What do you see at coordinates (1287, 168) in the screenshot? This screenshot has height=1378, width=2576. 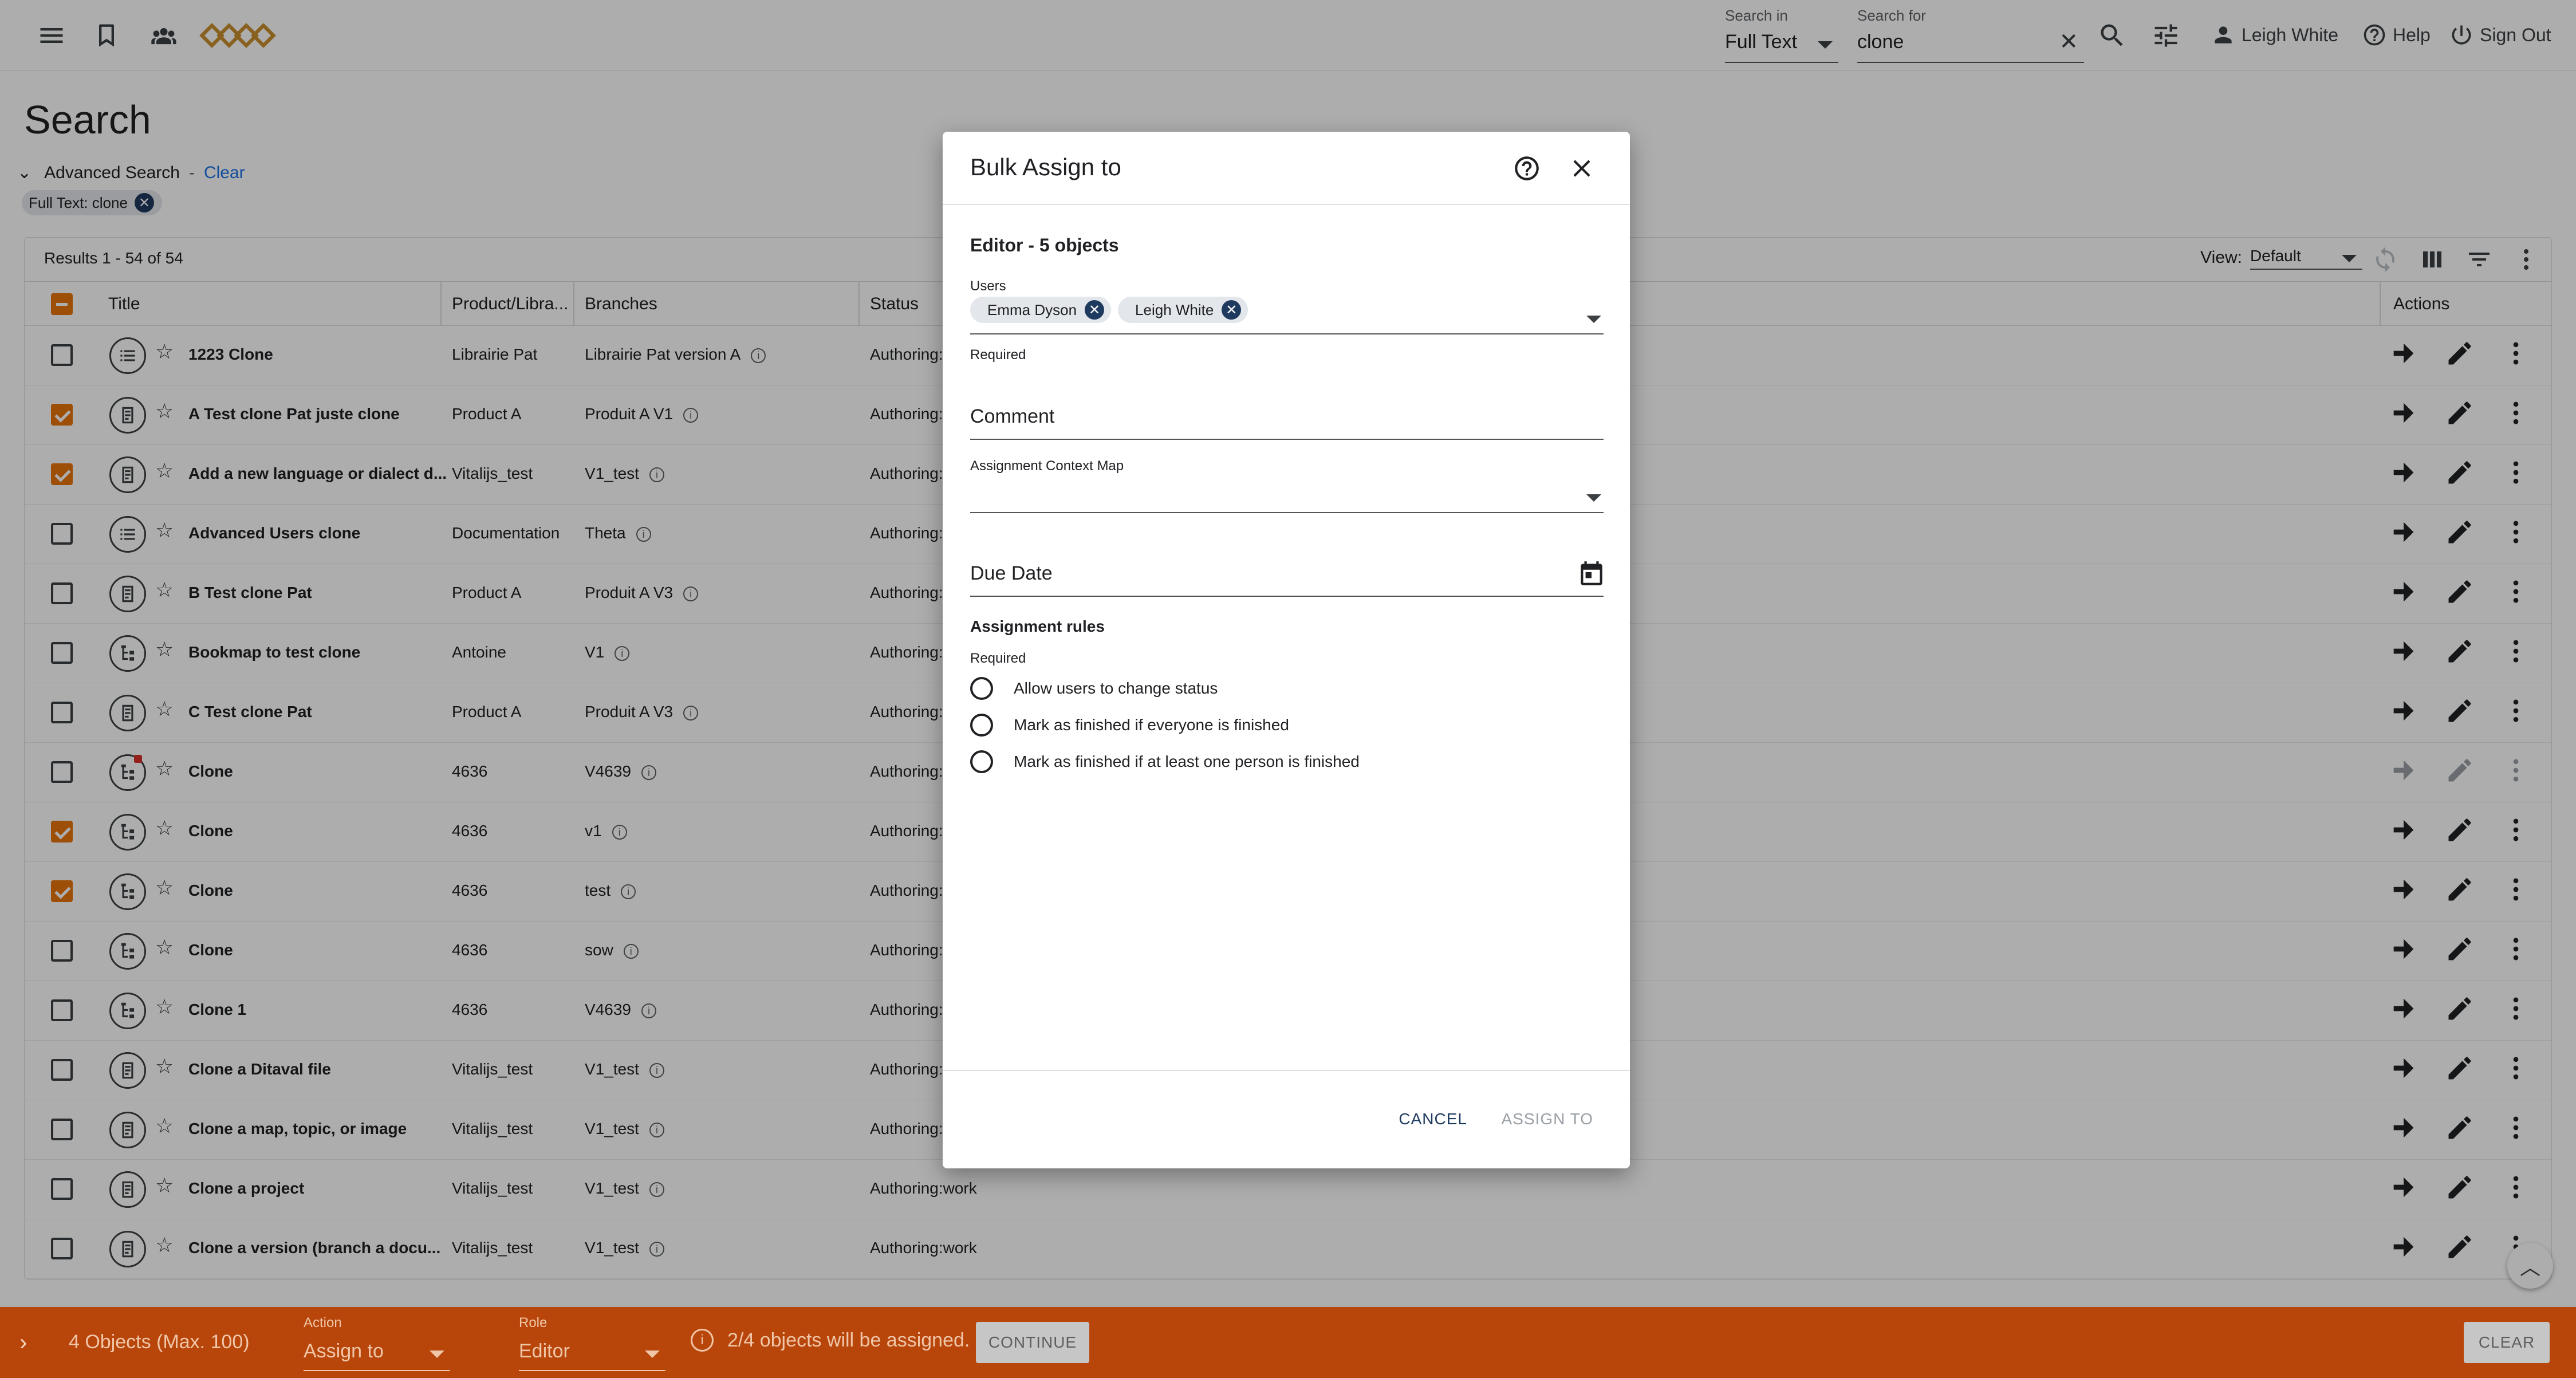 I see `dialog-header: Bulk Assign to` at bounding box center [1287, 168].